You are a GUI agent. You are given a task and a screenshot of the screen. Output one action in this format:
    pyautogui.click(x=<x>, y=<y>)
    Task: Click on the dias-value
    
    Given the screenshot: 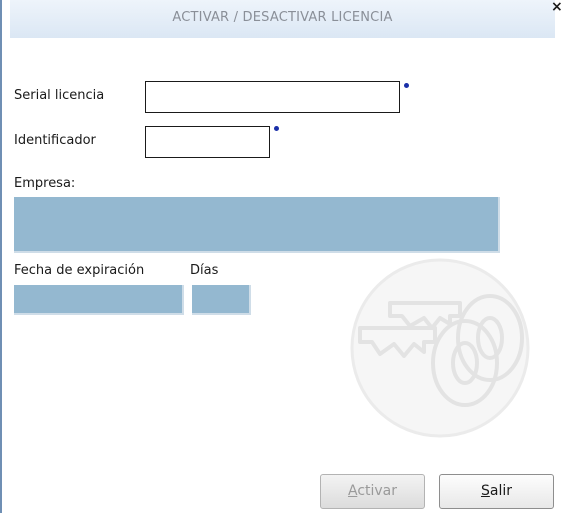 What is the action you would take?
    pyautogui.click(x=221, y=300)
    